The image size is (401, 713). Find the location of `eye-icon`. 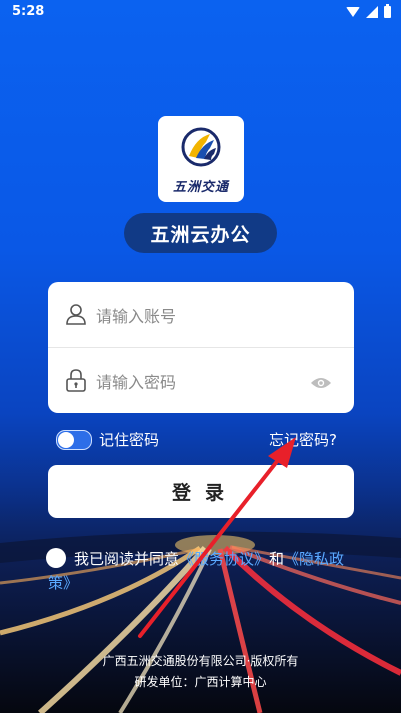

eye-icon is located at coordinates (321, 383).